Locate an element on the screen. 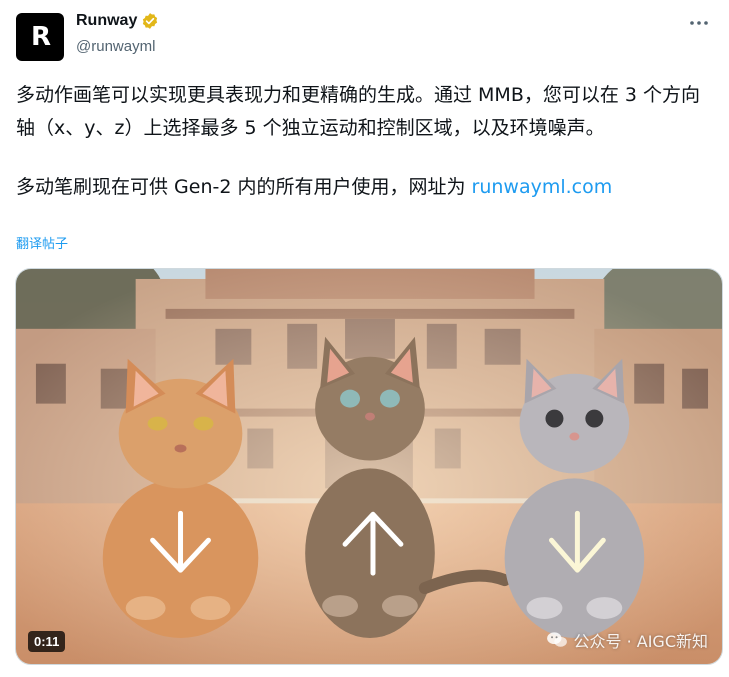 The height and width of the screenshot is (677, 729). verified-badge-icon is located at coordinates (150, 21).